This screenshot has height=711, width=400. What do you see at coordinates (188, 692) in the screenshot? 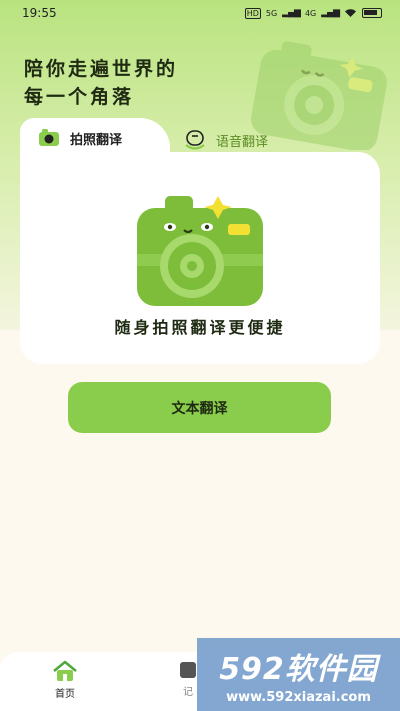
I see `nav-notes-label: 记` at bounding box center [188, 692].